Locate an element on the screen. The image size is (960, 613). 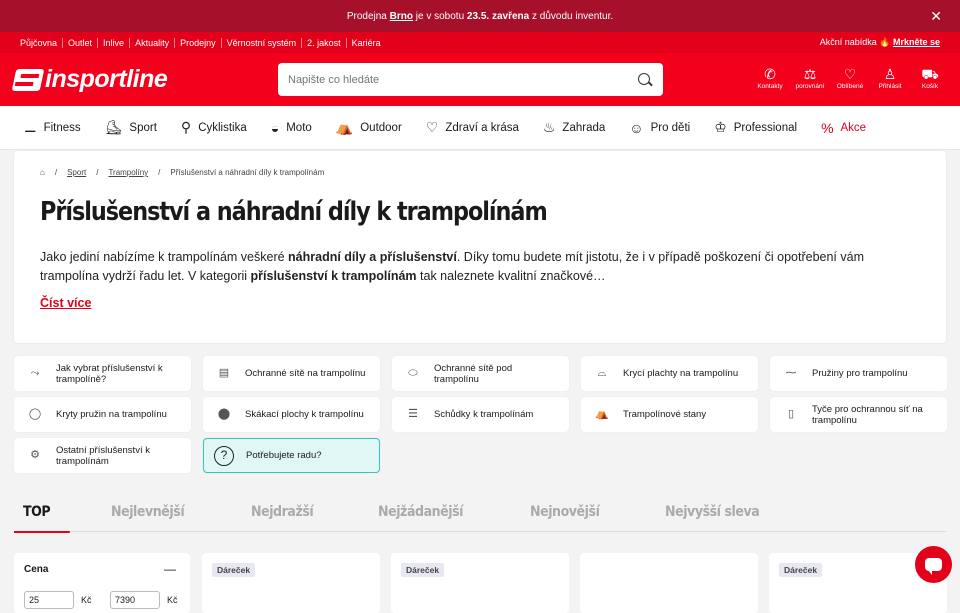
heart-icon: ♡ is located at coordinates (850, 74).